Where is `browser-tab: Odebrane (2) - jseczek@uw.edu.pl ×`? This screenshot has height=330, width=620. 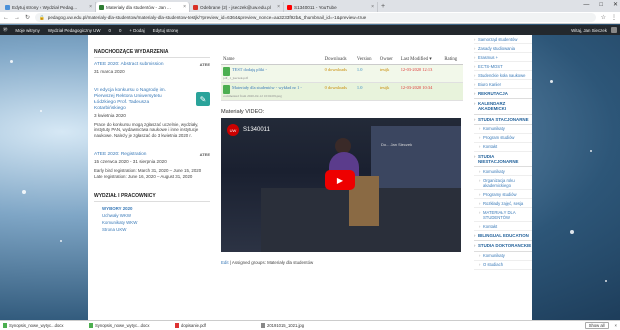 browser-tab: Odebrane (2) - jseczek@uw.edu.pl × is located at coordinates (237, 7).